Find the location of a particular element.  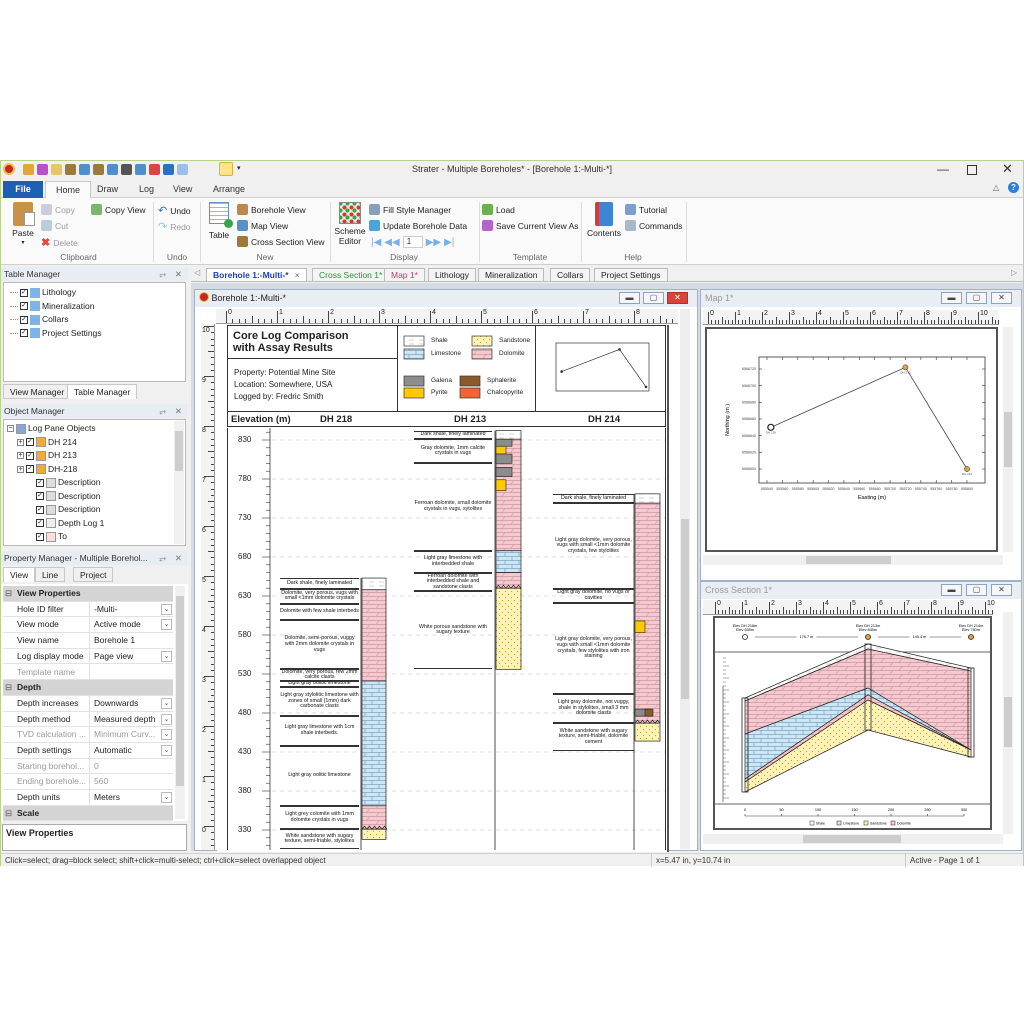

table-item: ✓ Lithology is located at coordinates (43, 292).